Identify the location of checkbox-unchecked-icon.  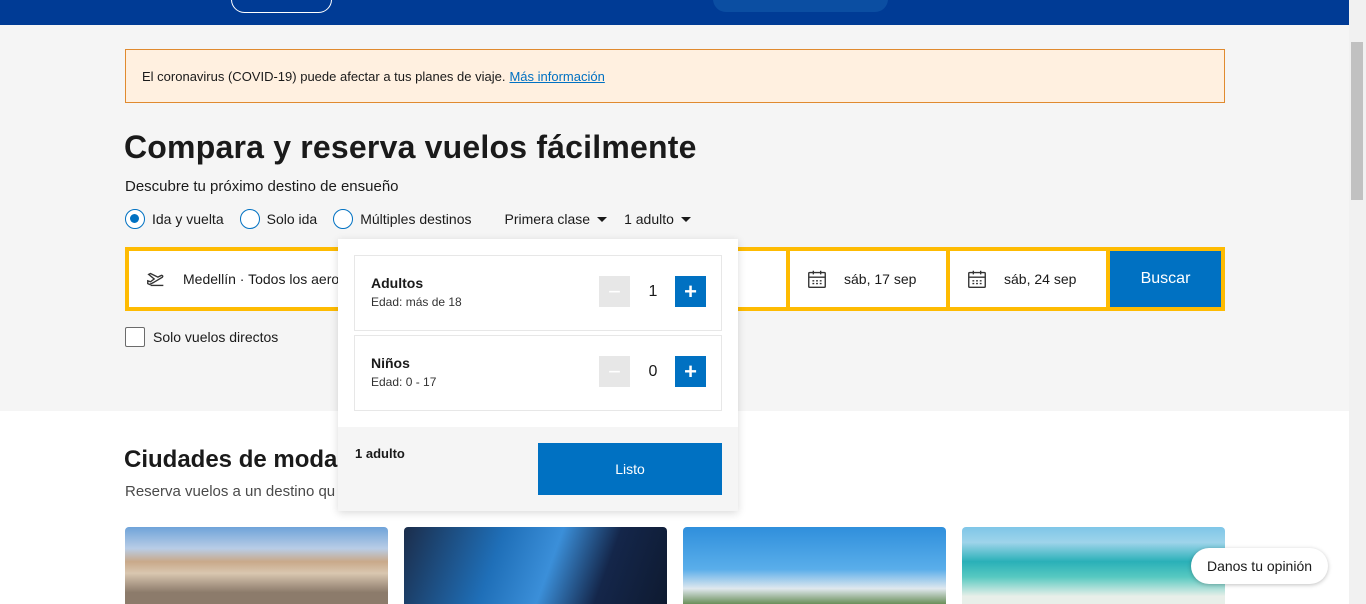
(135, 337).